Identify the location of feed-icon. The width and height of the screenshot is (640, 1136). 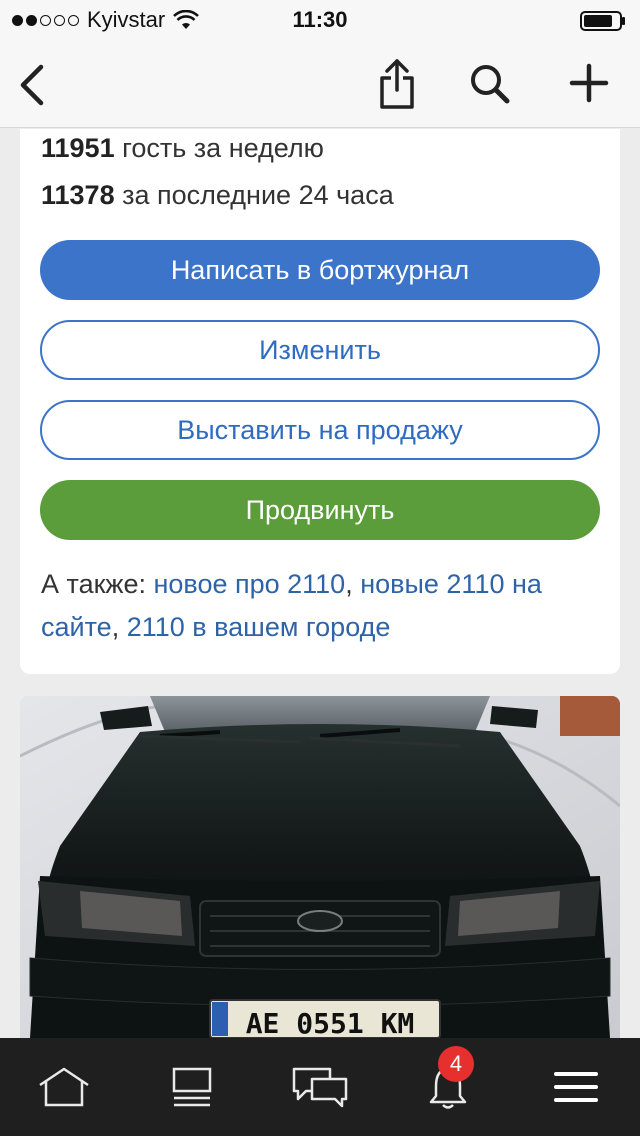
(192, 1087).